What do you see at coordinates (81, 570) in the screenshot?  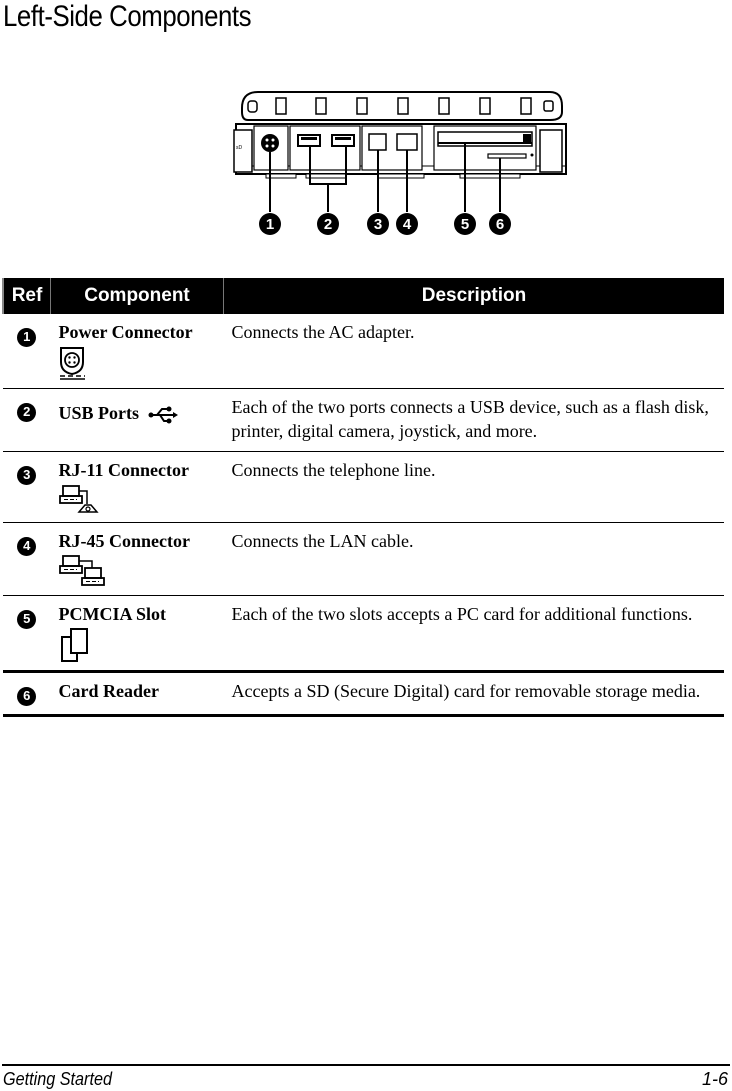 I see `rj45-network-icon` at bounding box center [81, 570].